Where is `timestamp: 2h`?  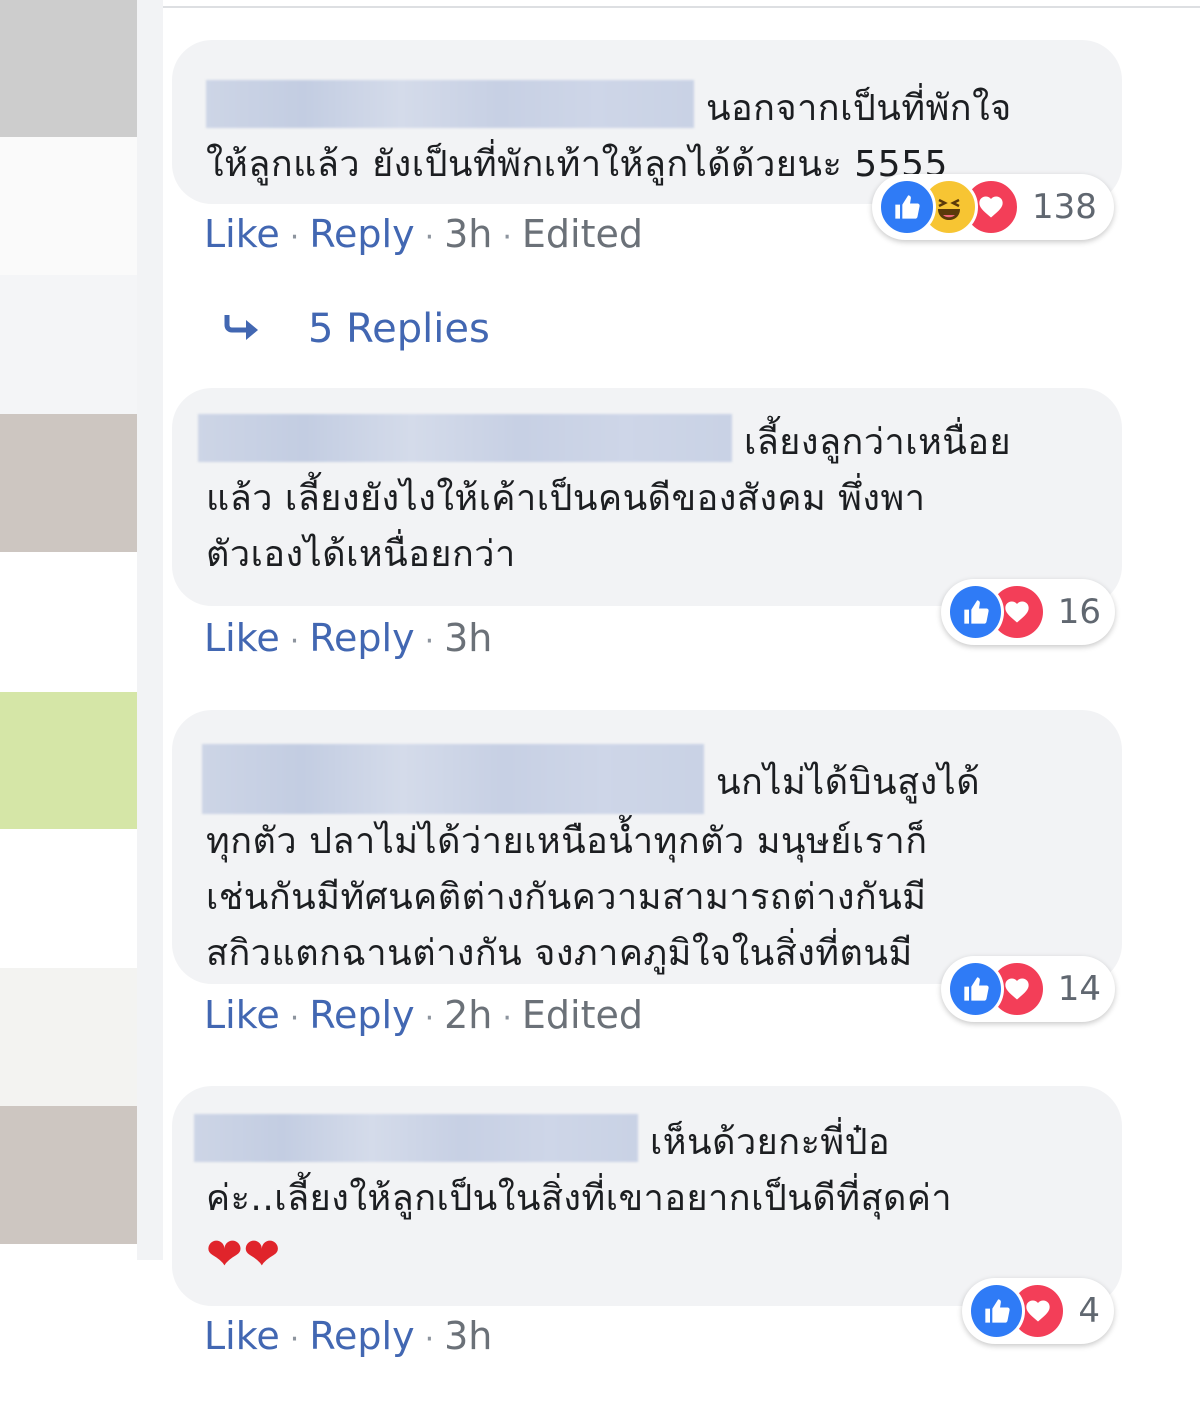
timestamp: 2h is located at coordinates (468, 1015).